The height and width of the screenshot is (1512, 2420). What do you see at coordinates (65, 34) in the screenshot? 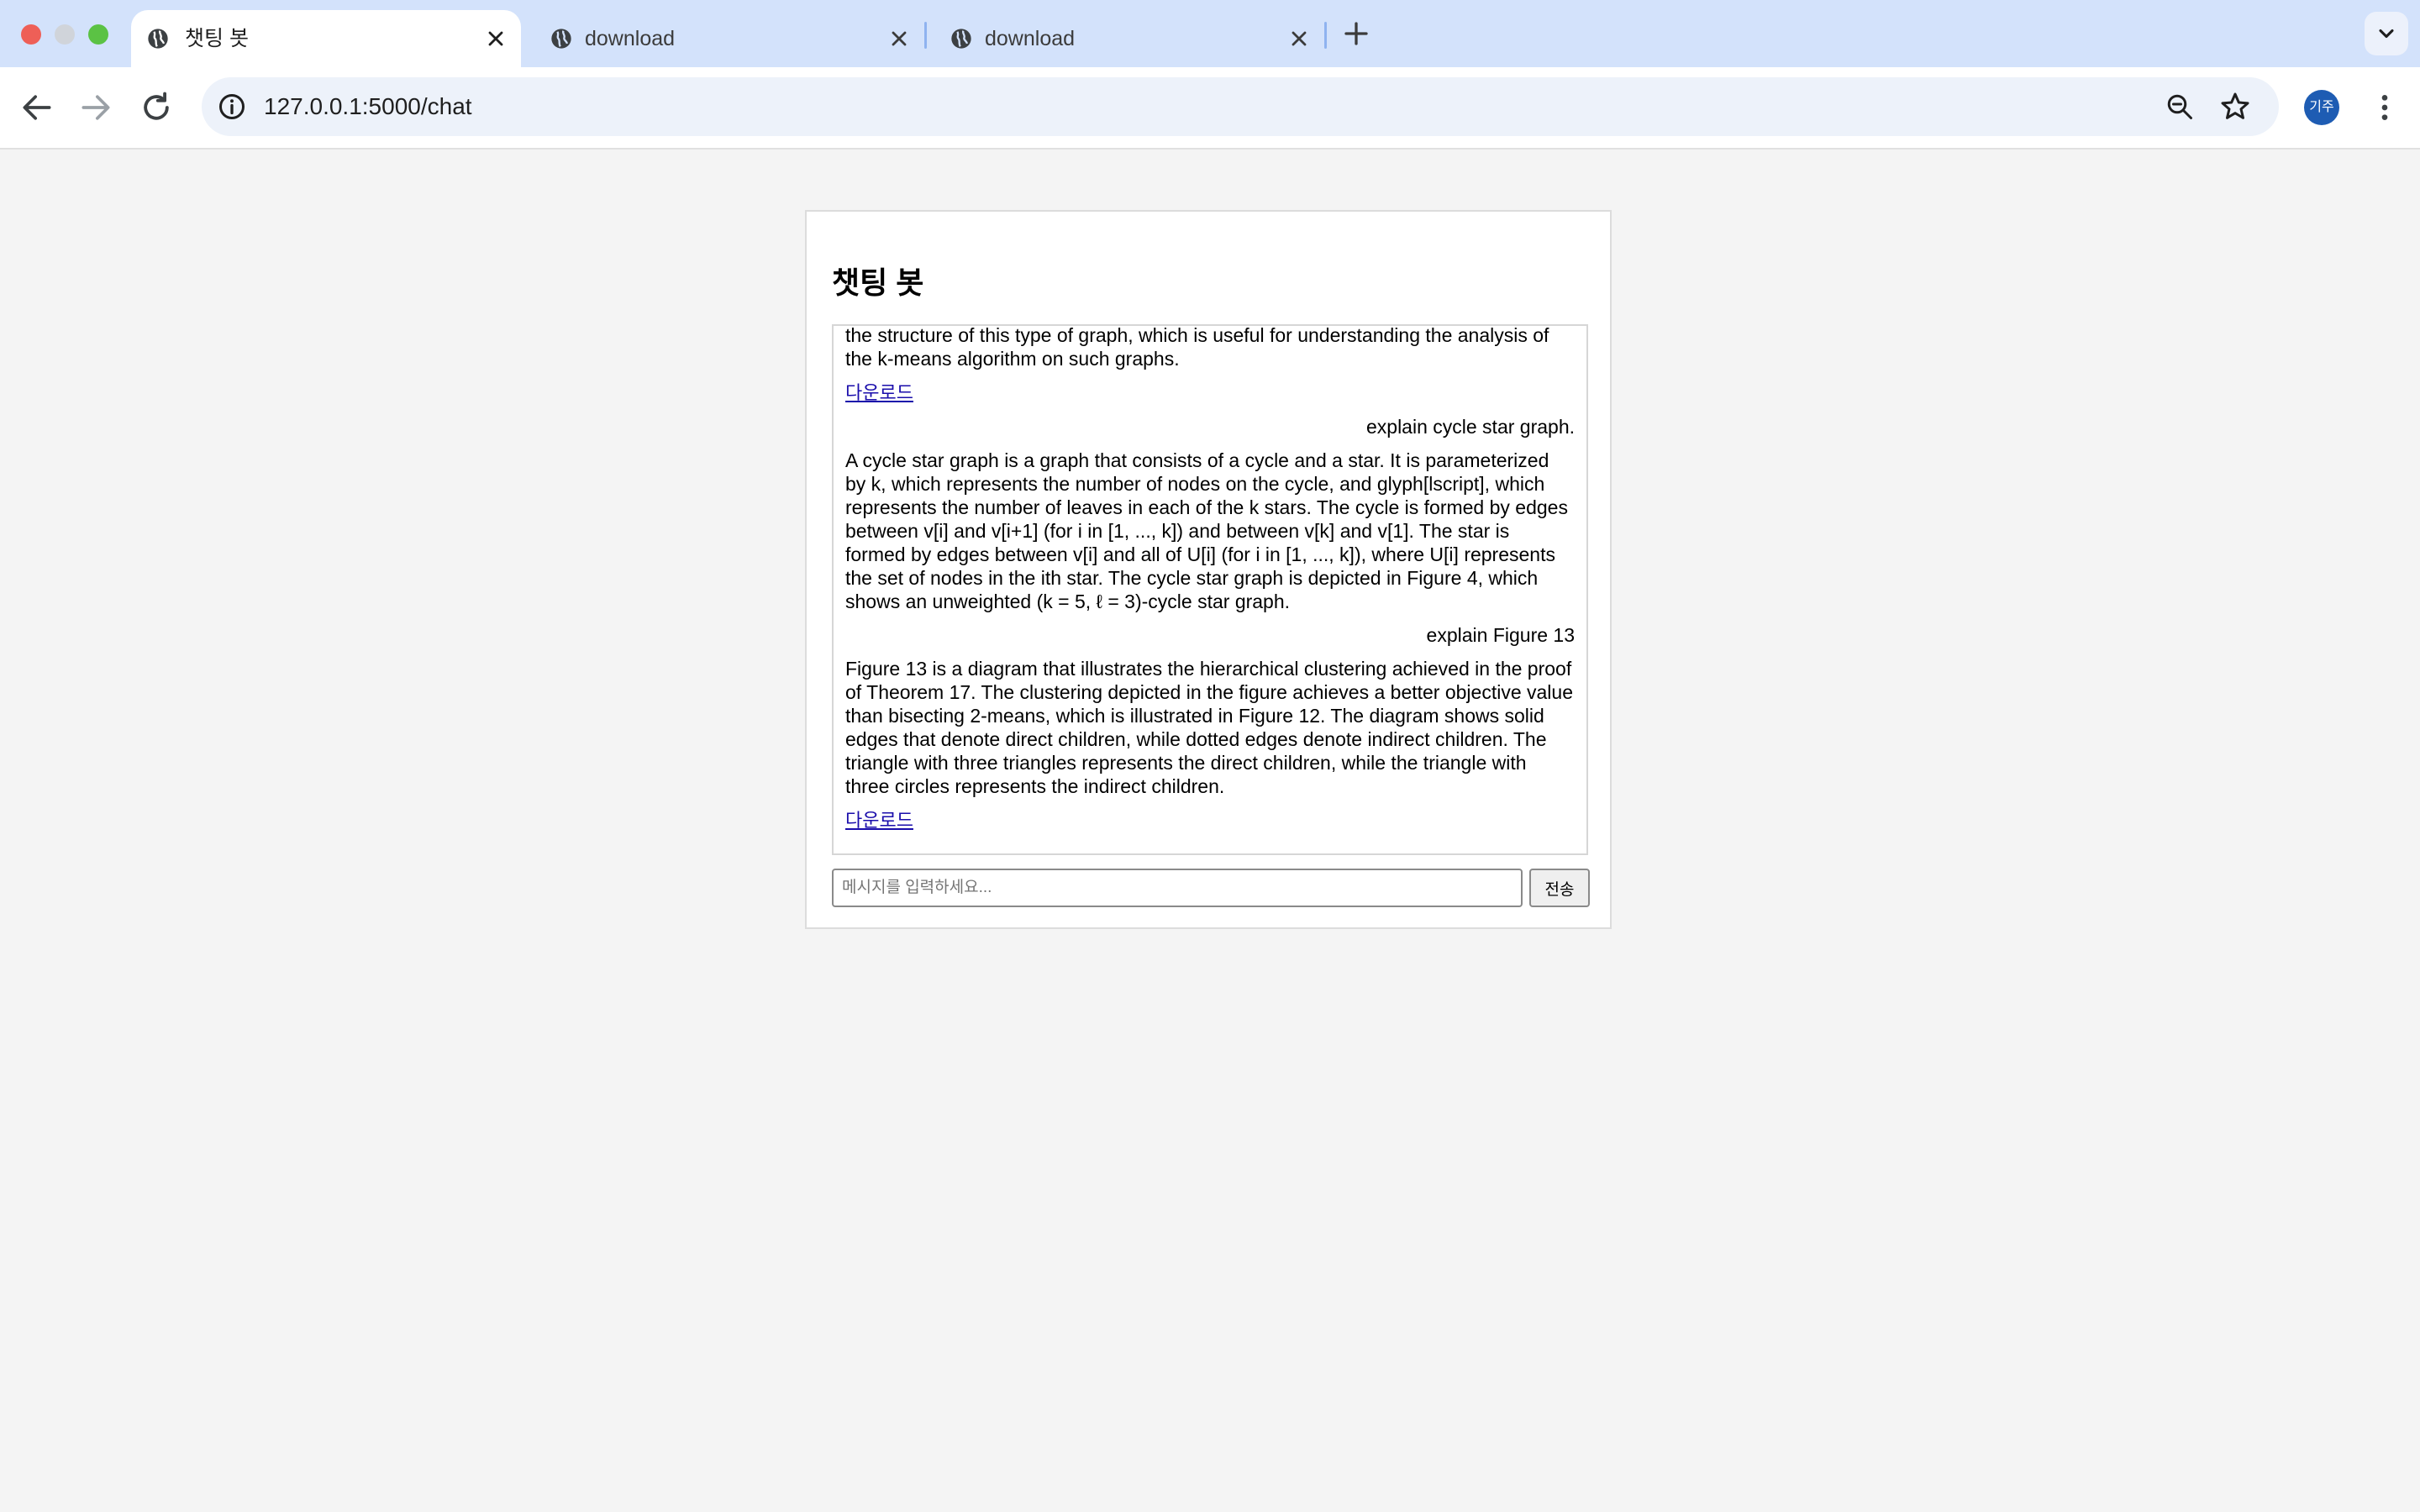
I see `minimize-window-button` at bounding box center [65, 34].